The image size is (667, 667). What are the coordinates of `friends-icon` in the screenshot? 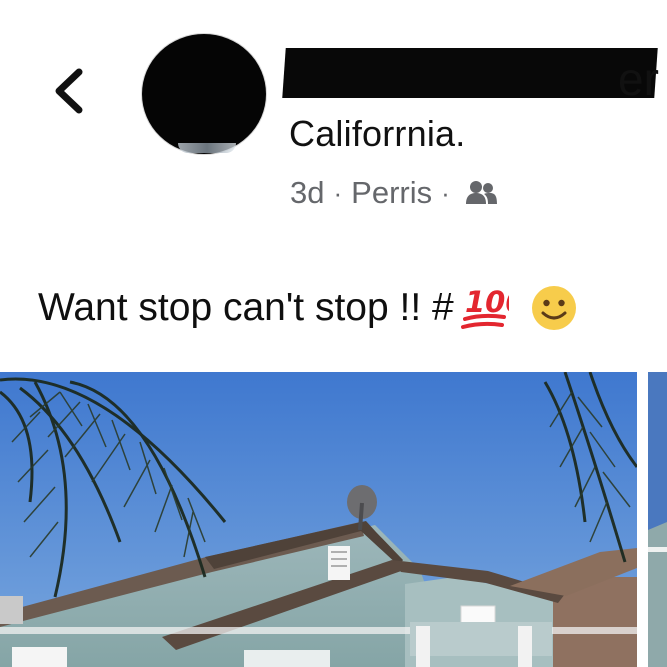 It's located at (481, 193).